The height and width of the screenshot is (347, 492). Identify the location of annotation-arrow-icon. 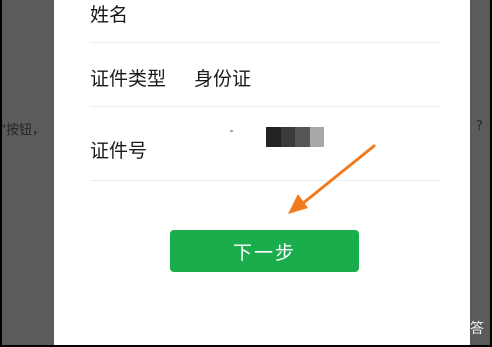
(332, 179).